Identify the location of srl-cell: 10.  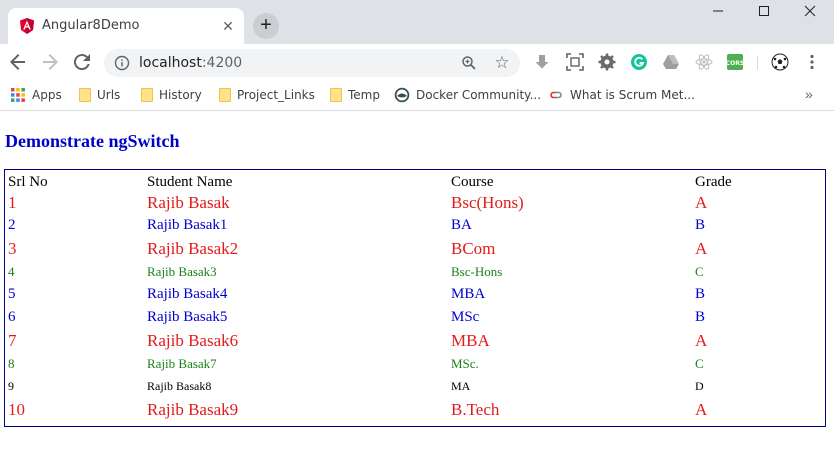
(16, 409).